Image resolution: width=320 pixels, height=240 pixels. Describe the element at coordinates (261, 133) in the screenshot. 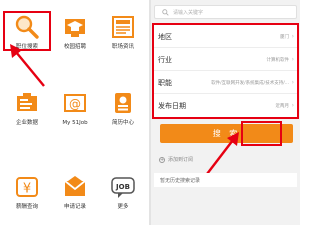

I see `highlight-box-search-button` at that location.